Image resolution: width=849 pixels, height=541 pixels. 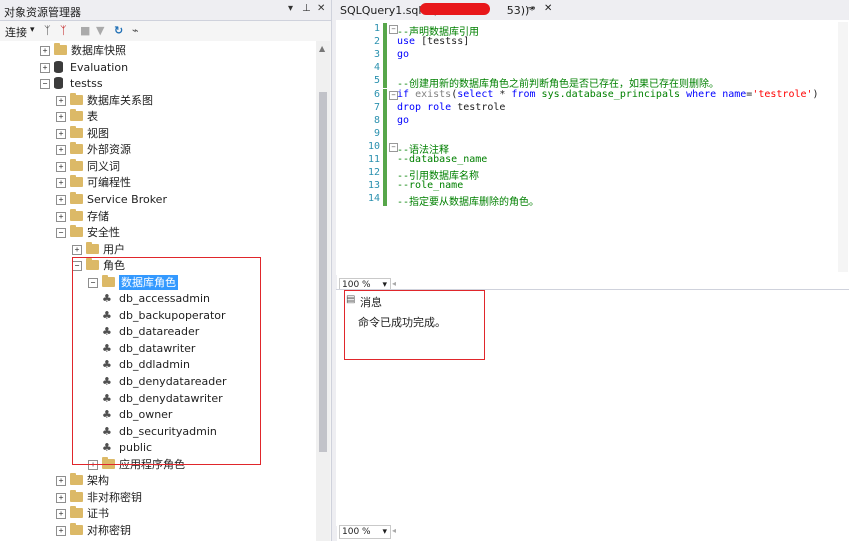 I want to click on code-line: --指定要从数据库删除的角色。, so click(x=468, y=200).